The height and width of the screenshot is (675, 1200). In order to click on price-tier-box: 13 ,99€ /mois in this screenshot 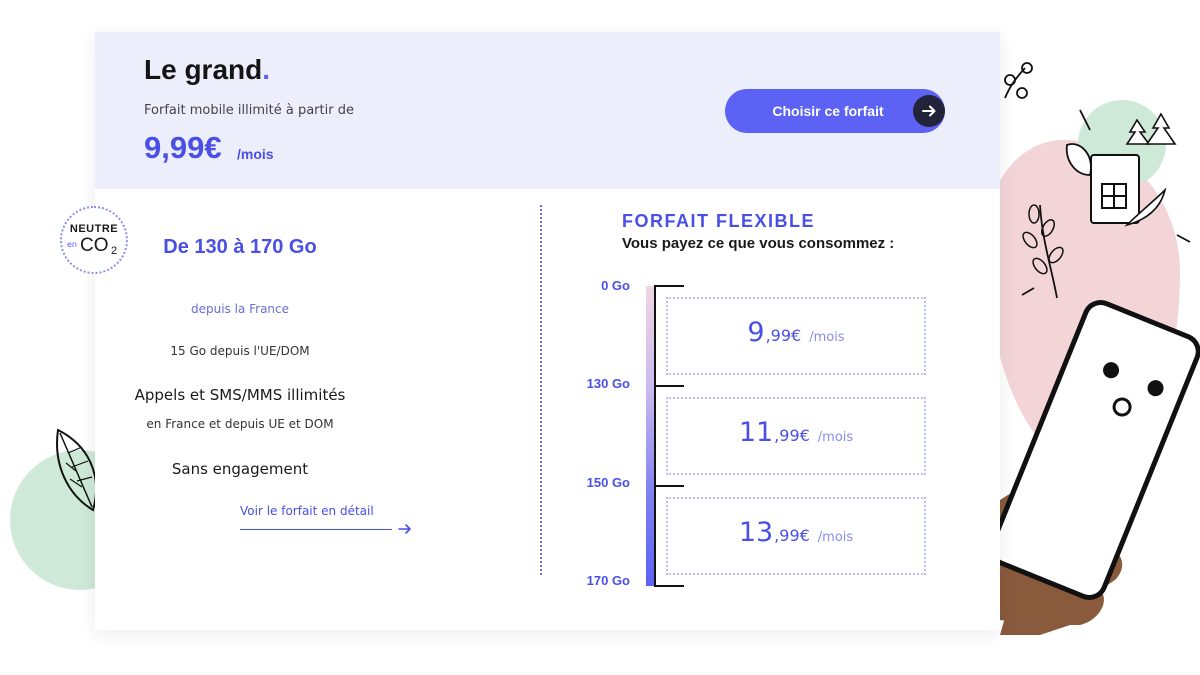, I will do `click(796, 536)`.